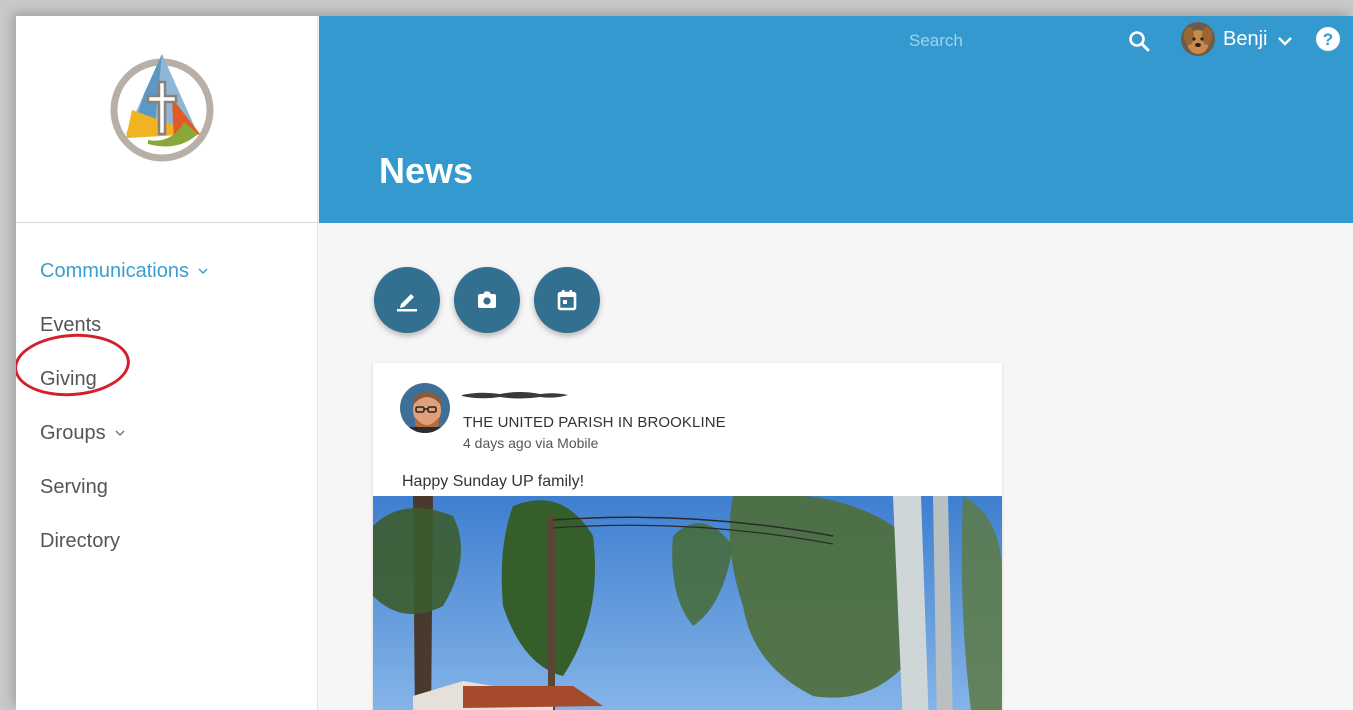 This screenshot has height=710, width=1353. What do you see at coordinates (687, 603) in the screenshot?
I see `post-photo` at bounding box center [687, 603].